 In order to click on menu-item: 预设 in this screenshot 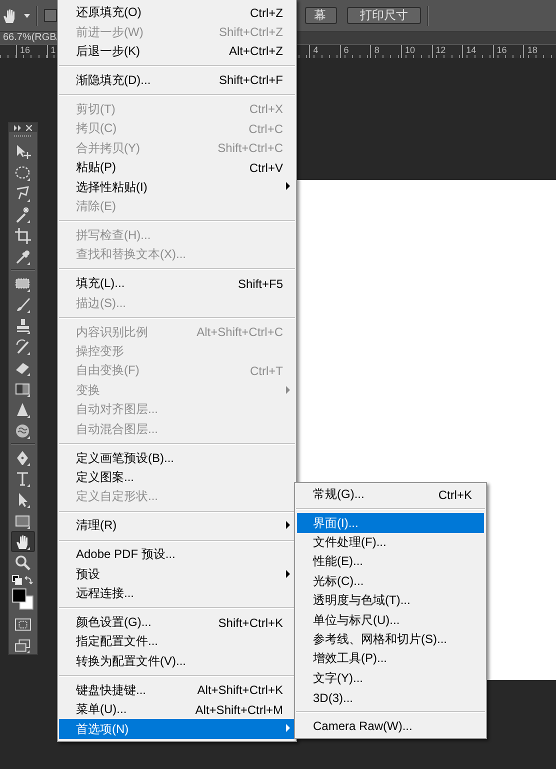, I will do `click(177, 574)`.